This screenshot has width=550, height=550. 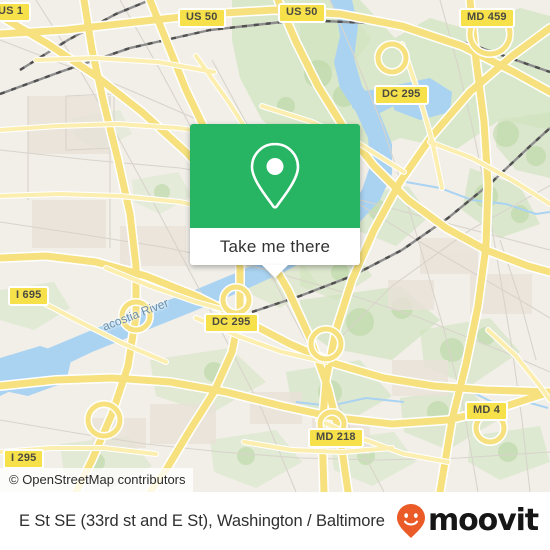 What do you see at coordinates (29, 296) in the screenshot?
I see `road-shield-i-695: I 695` at bounding box center [29, 296].